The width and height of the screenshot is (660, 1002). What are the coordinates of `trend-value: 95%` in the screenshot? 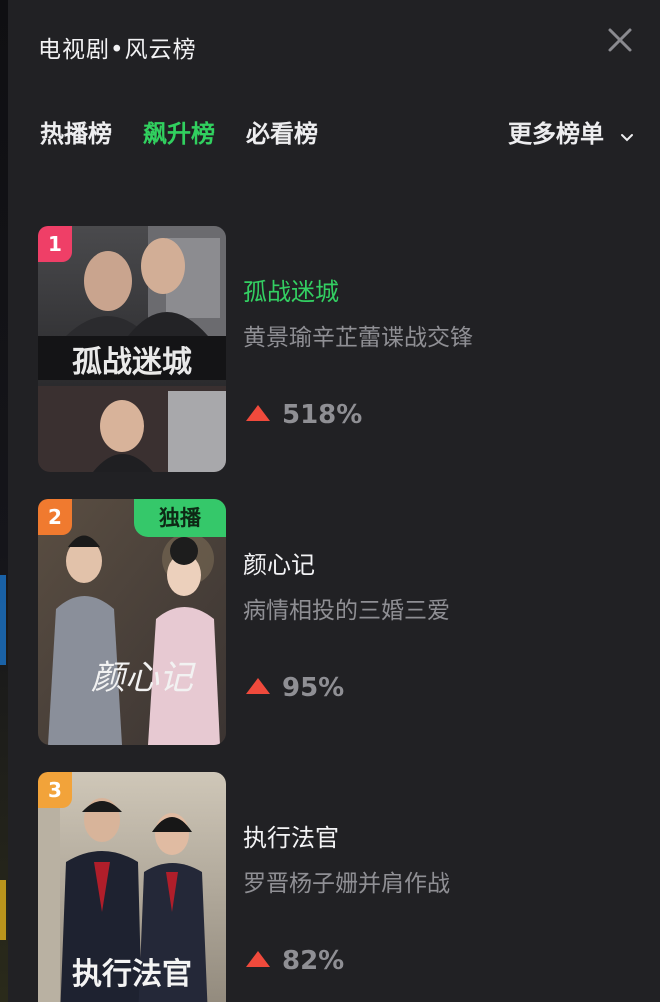 It's located at (313, 688).